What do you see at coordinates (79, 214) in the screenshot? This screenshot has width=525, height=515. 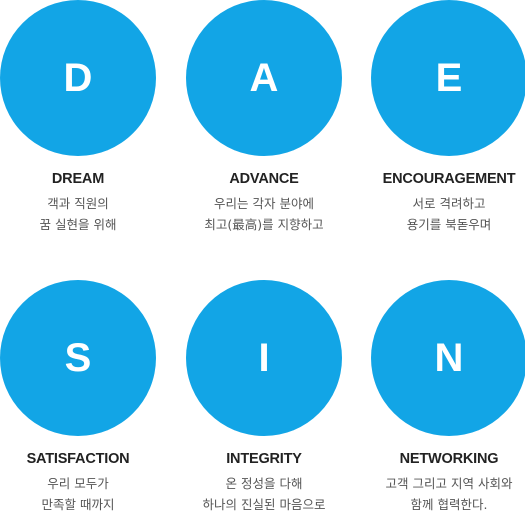 I see `value-description: 객과 직원의 꿈 실현을 위해` at bounding box center [79, 214].